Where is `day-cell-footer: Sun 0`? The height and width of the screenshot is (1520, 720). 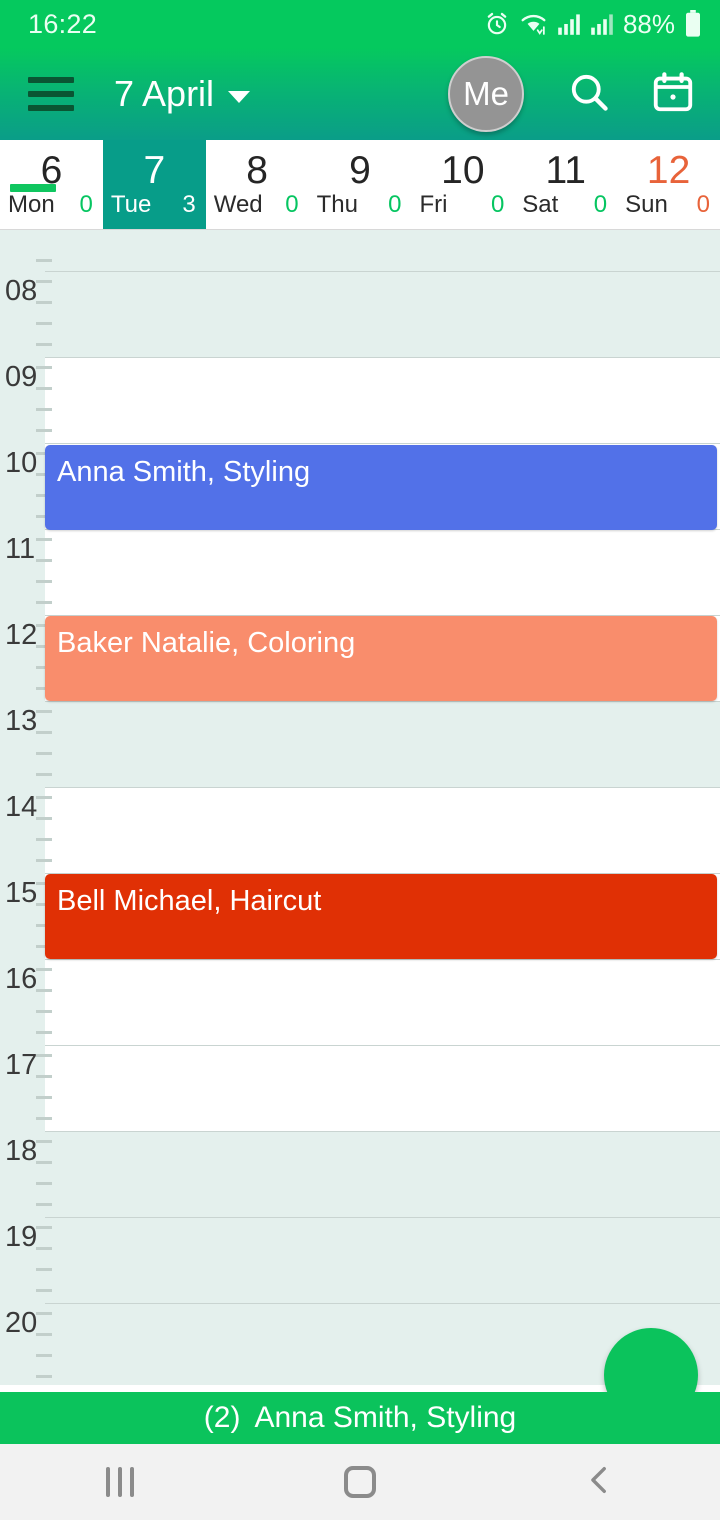 day-cell-footer: Sun 0 is located at coordinates (668, 206).